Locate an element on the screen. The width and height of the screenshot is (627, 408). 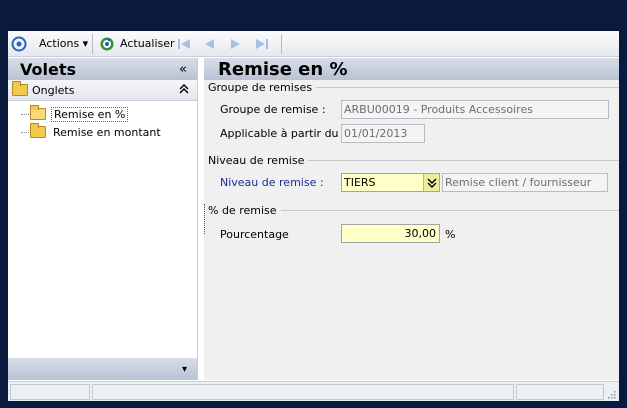
actions-label: Actions is located at coordinates (59, 43).